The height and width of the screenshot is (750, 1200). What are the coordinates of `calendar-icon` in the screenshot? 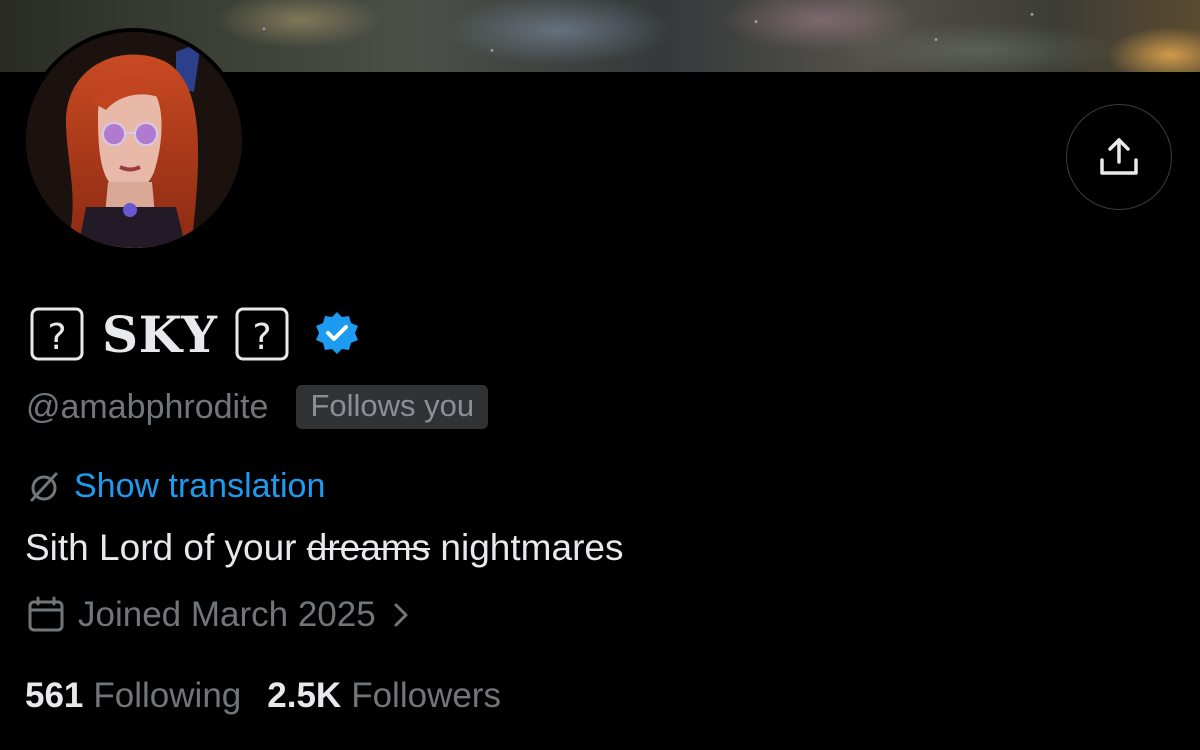 It's located at (46, 614).